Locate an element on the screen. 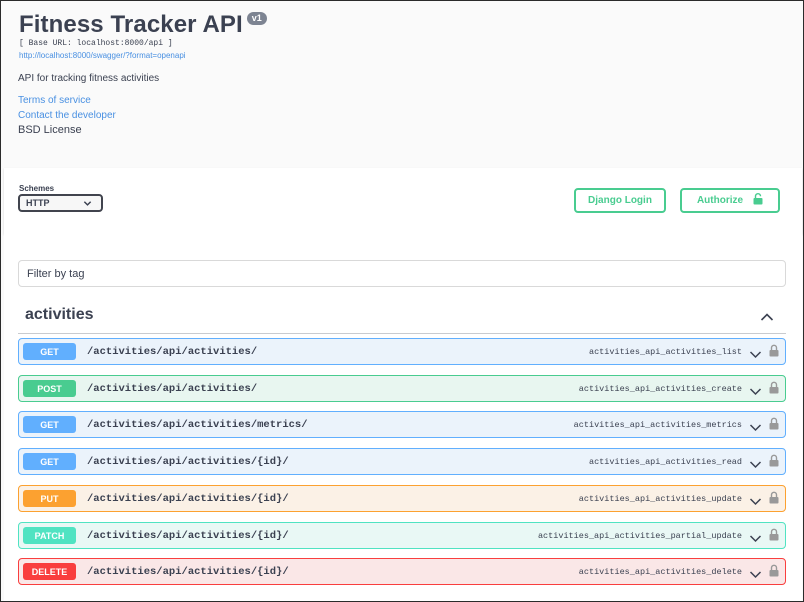 The image size is (804, 602). operation-id: activities_api_activities_metrics is located at coordinates (657, 425).